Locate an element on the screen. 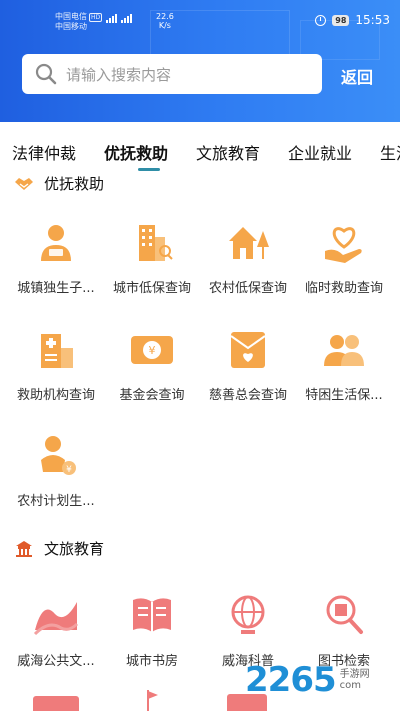 This screenshot has height=711, width=400. grid-item: 救助机构查询 is located at coordinates (56, 363).